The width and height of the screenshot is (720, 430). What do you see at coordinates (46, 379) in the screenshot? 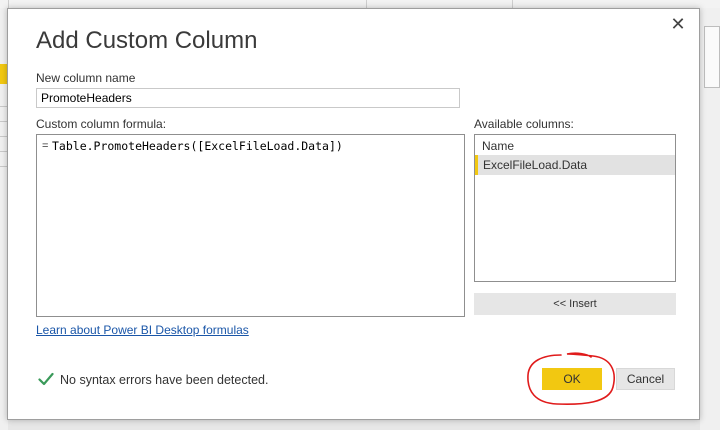
I see `check-icon` at bounding box center [46, 379].